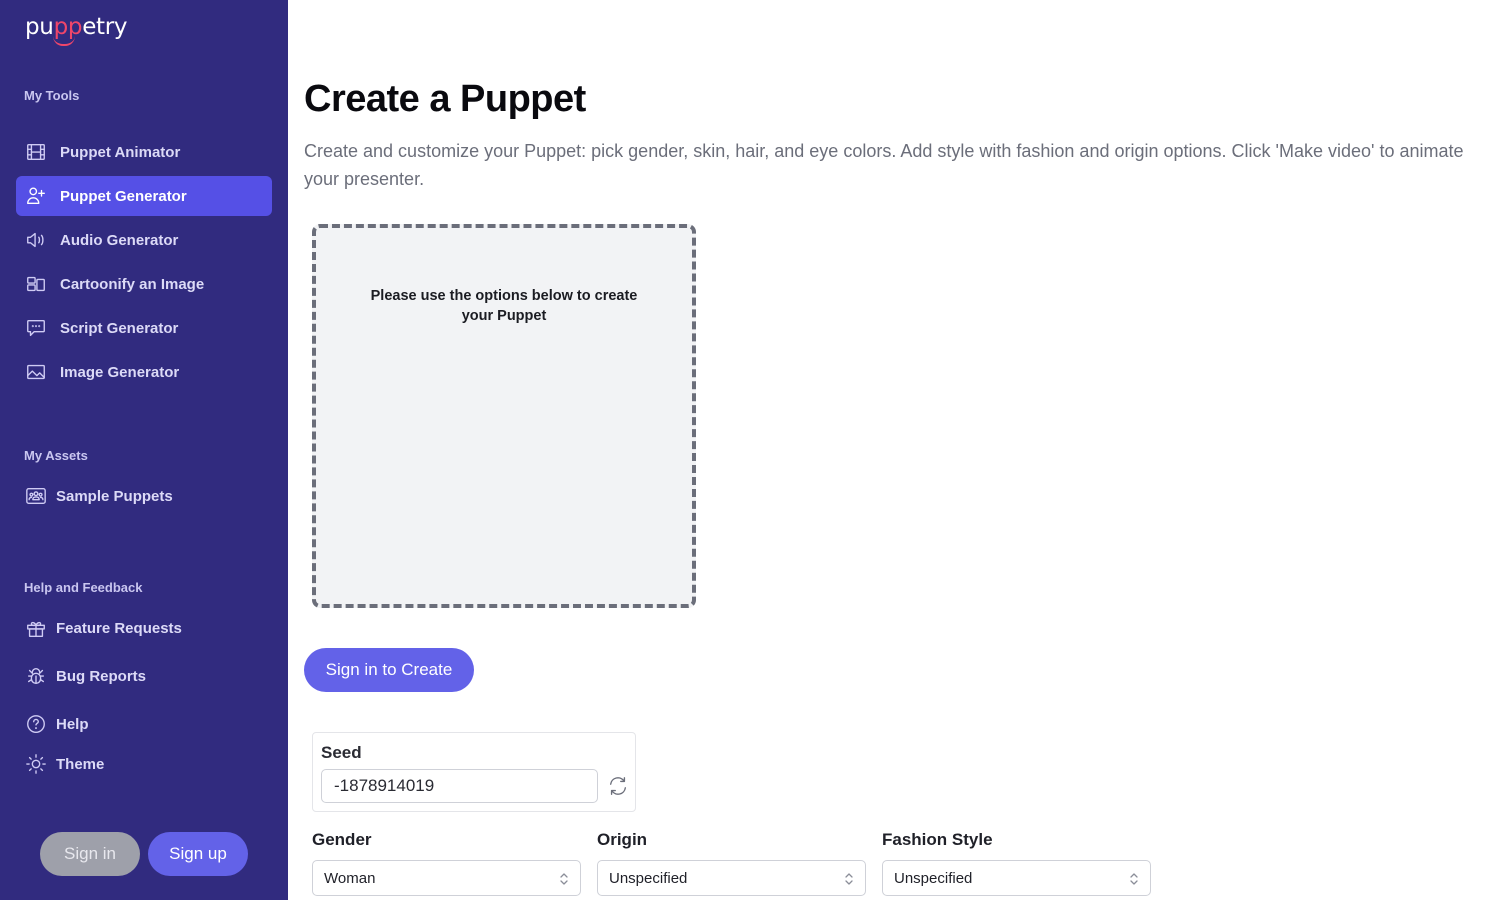 The height and width of the screenshot is (900, 1500). I want to click on film-icon, so click(36, 152).